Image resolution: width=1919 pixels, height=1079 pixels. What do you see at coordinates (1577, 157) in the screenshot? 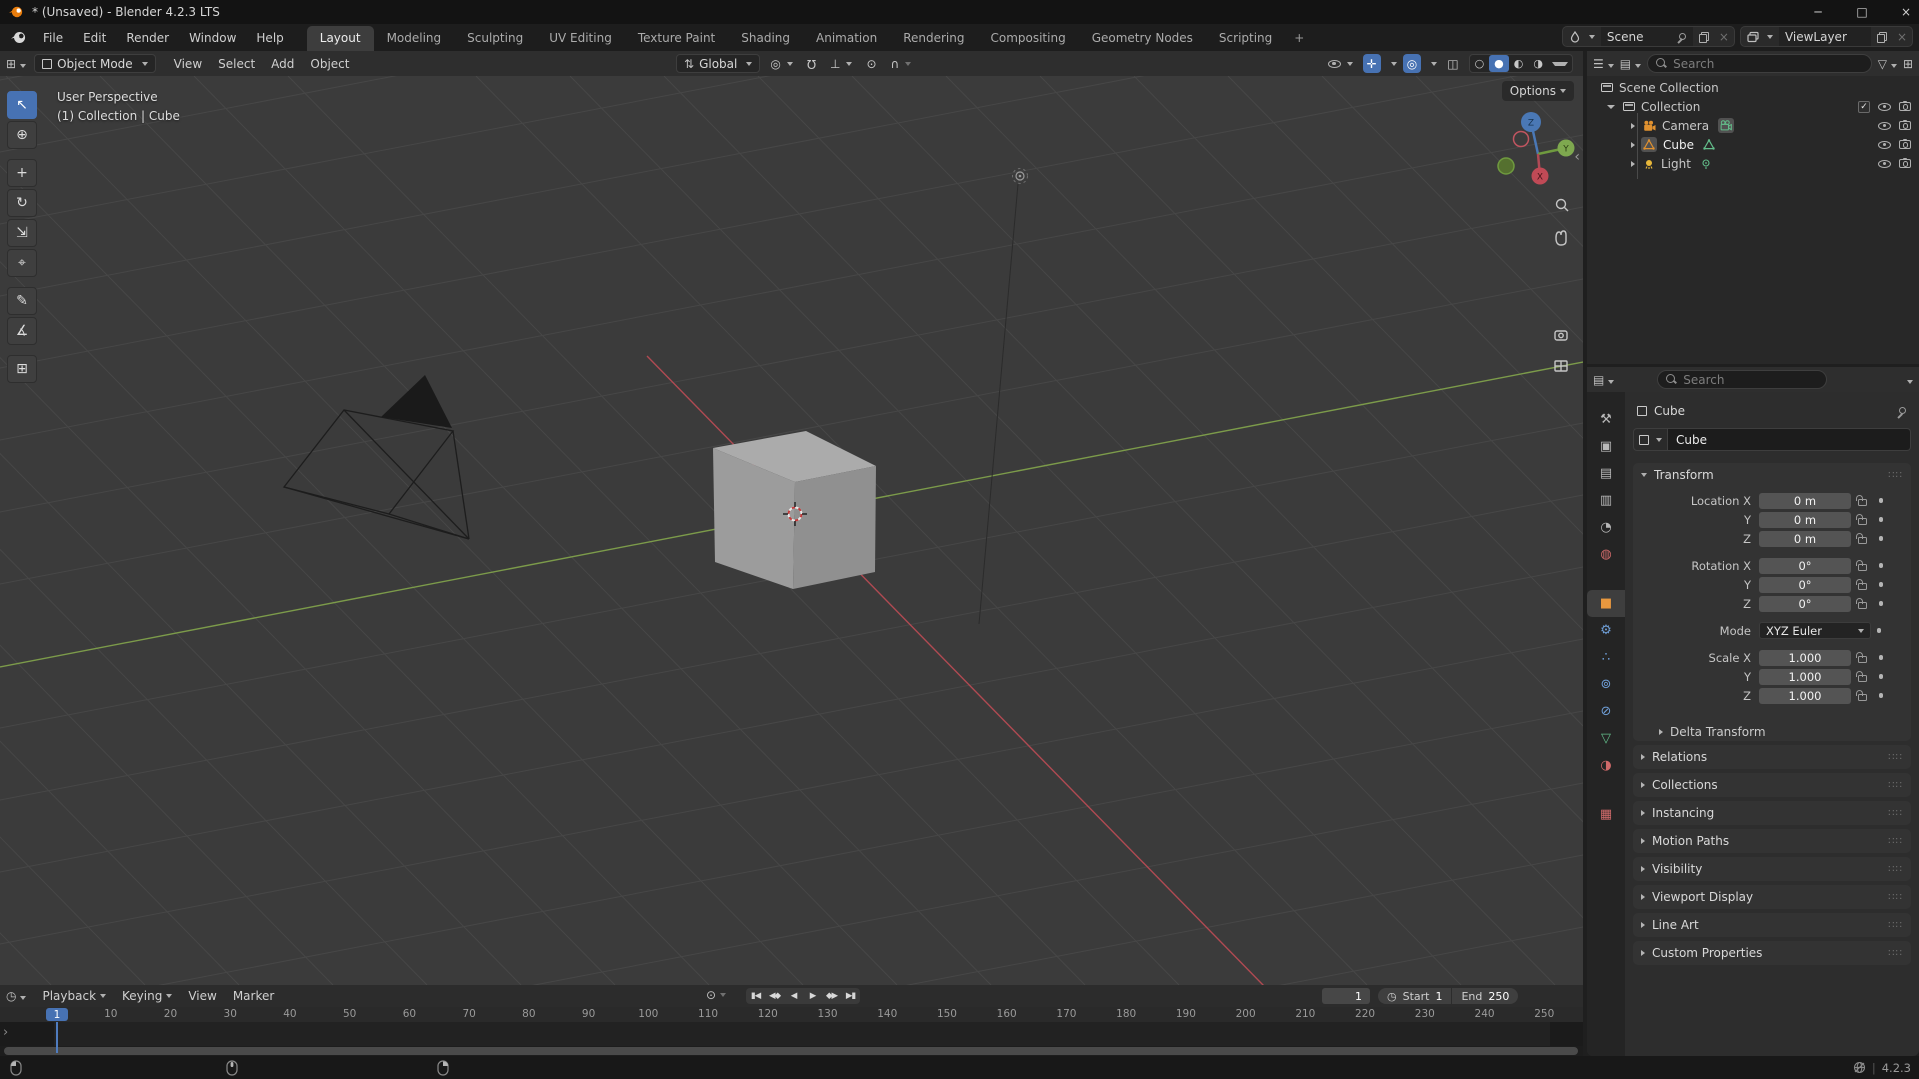
I see `sidebar-collapse-arrow: ‹` at bounding box center [1577, 157].